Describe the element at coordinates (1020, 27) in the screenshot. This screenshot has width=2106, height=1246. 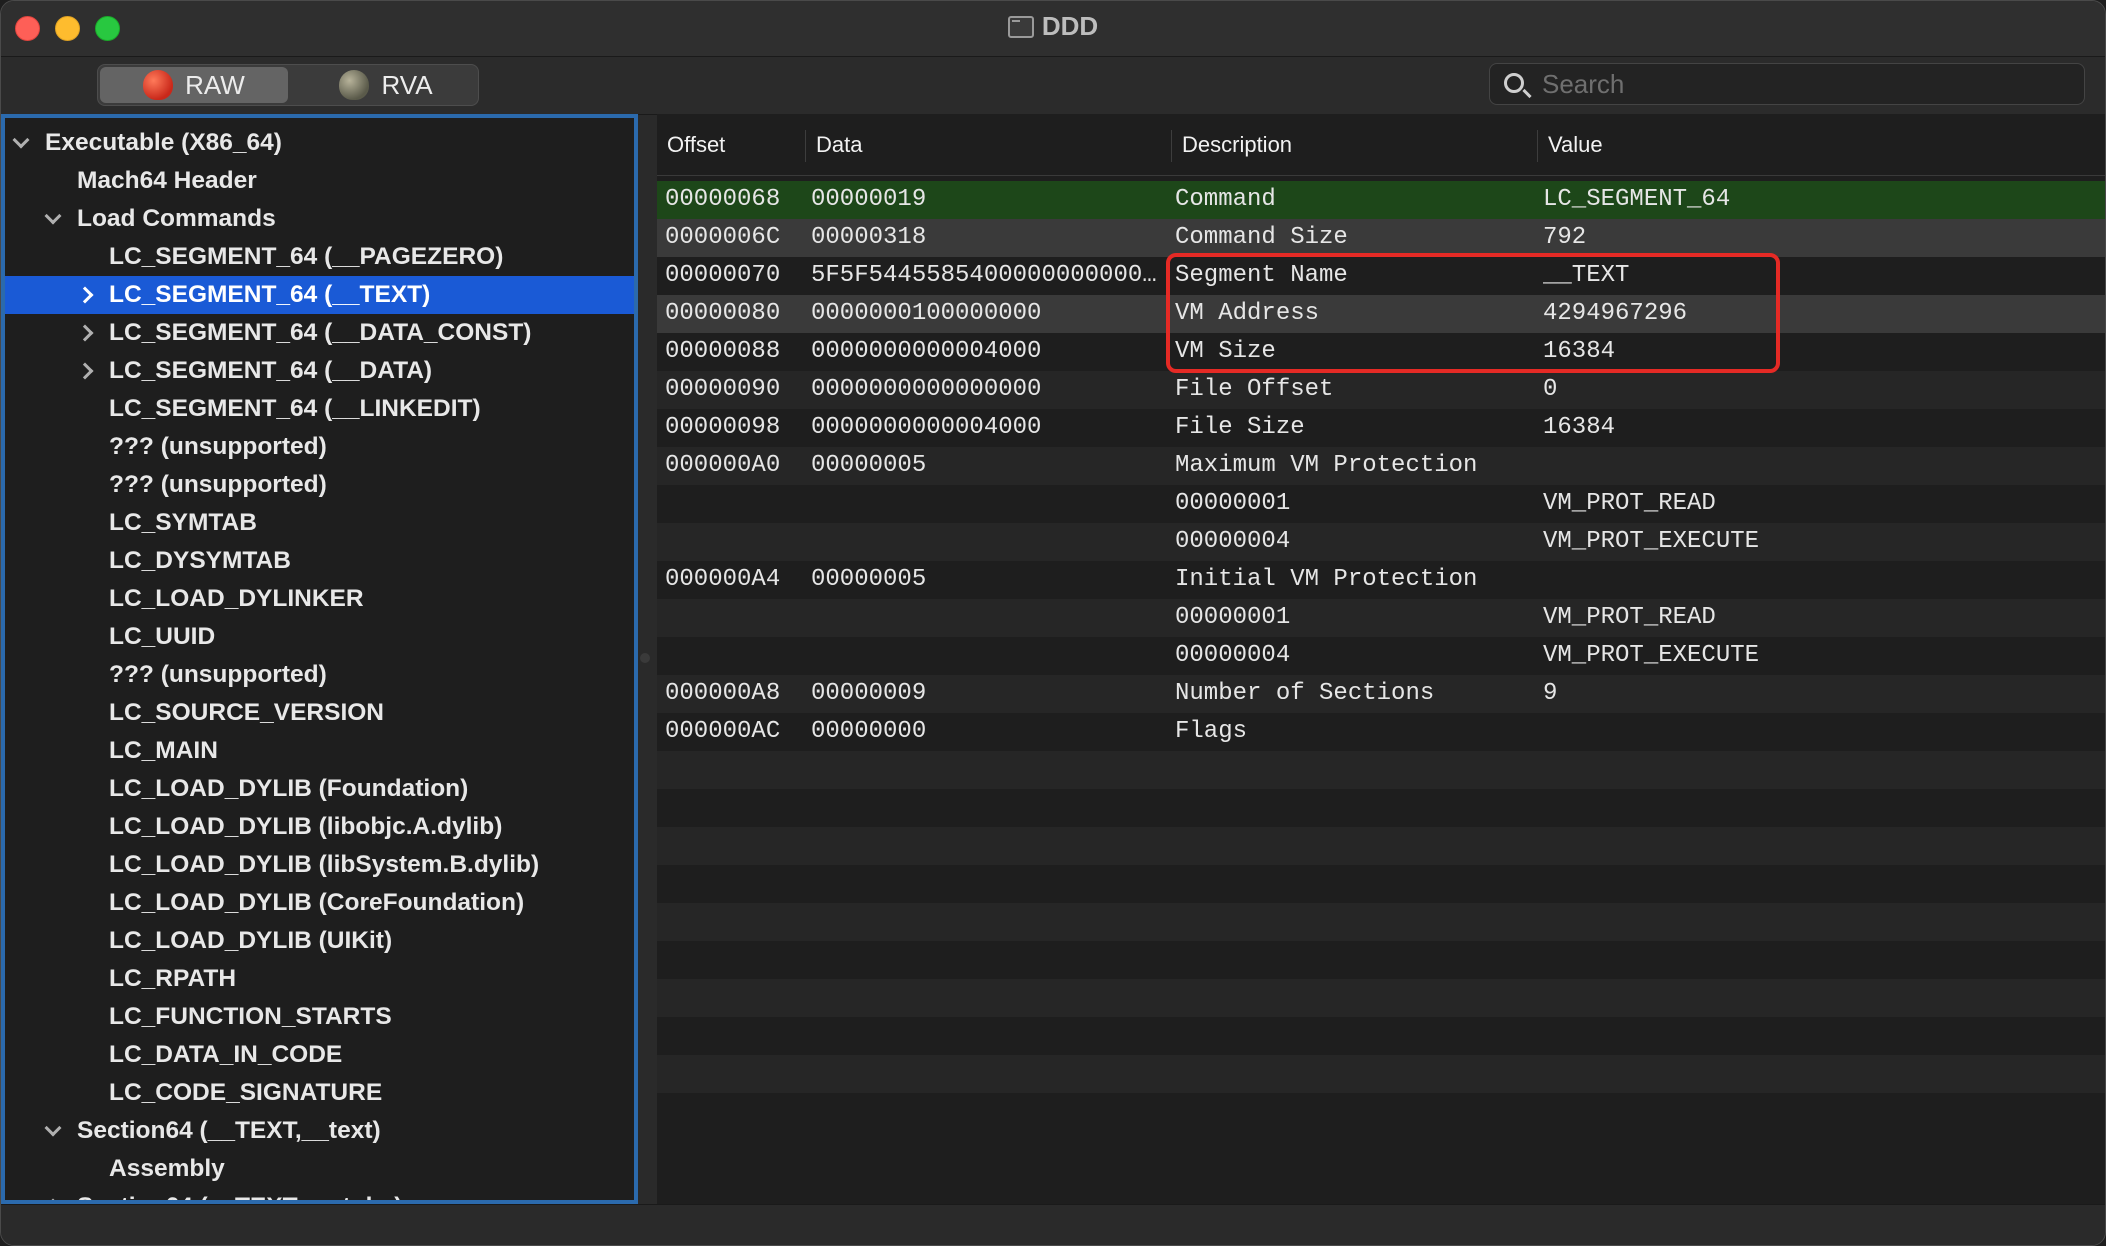
I see `terminal-icon` at that location.